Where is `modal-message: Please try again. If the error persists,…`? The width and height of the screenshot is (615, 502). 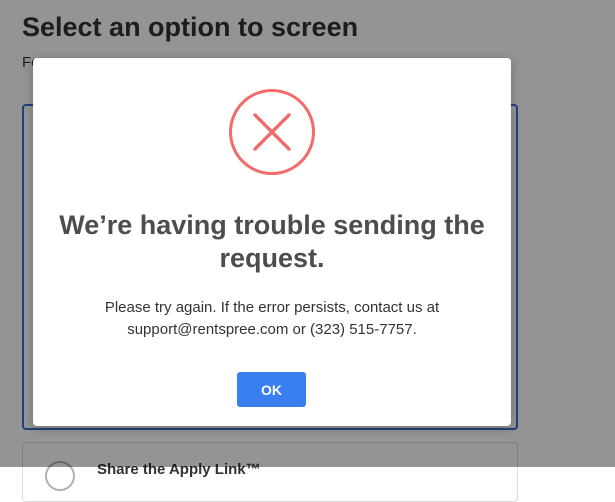 modal-message: Please try again. If the error persists,… is located at coordinates (272, 319).